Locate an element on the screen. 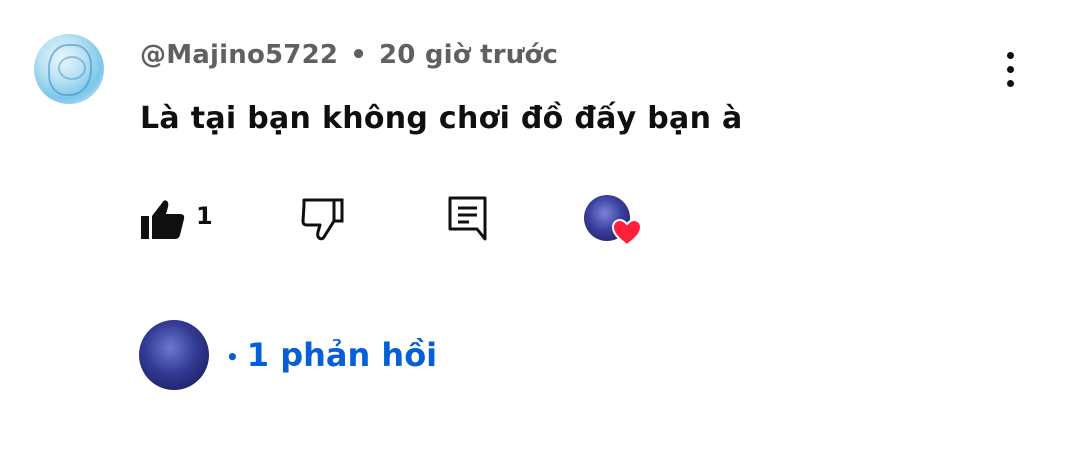 The width and height of the screenshot is (1080, 449). commenter-avatar is located at coordinates (69, 69).